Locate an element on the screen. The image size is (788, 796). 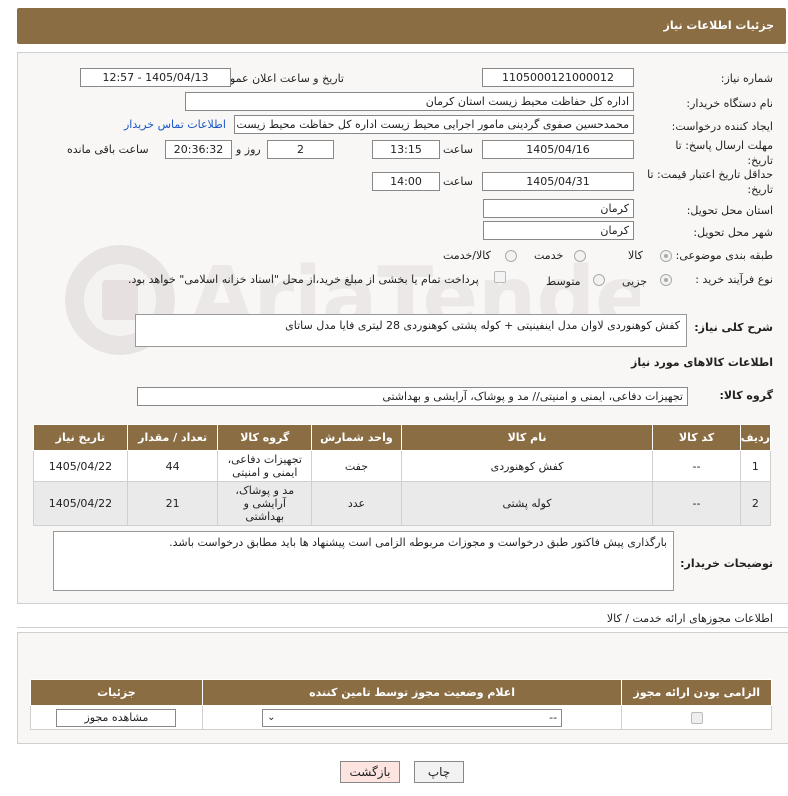
buyer-org-label: نام دستگاه خریدار: is located at coordinates (729, 103).